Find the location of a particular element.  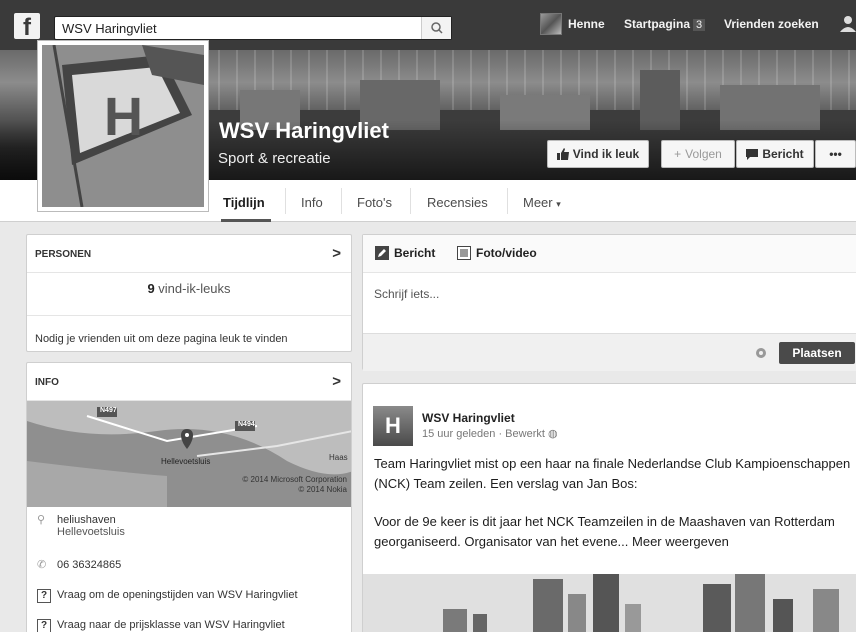

tab-info: Info is located at coordinates (312, 202).